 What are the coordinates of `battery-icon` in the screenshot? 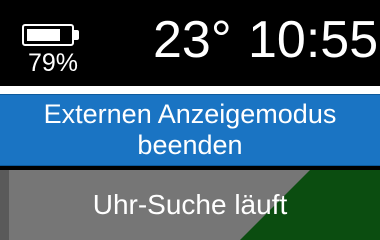 It's located at (51, 36).